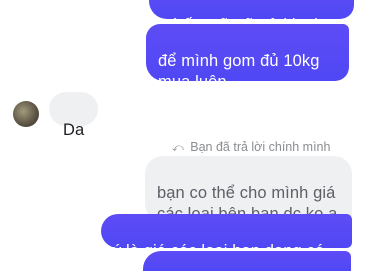 The image size is (374, 271). What do you see at coordinates (251, 17) in the screenshot?
I see `message-bubble-outgoing: có ốc mỡ nữa fai ko bạn` at bounding box center [251, 17].